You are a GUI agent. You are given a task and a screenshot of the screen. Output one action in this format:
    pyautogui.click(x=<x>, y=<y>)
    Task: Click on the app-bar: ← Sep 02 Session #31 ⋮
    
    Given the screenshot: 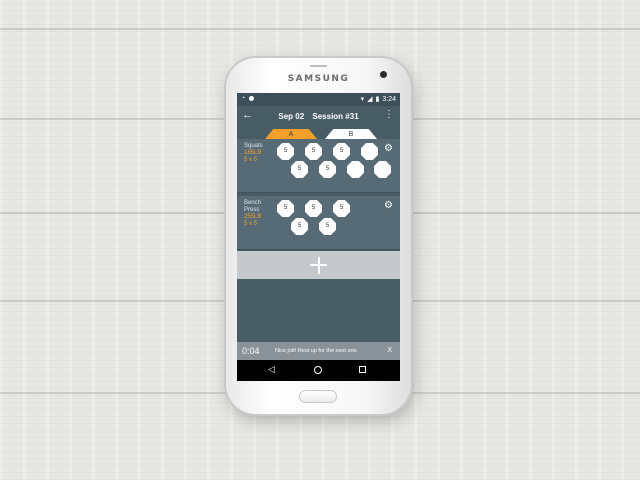 What is the action you would take?
    pyautogui.click(x=318, y=117)
    